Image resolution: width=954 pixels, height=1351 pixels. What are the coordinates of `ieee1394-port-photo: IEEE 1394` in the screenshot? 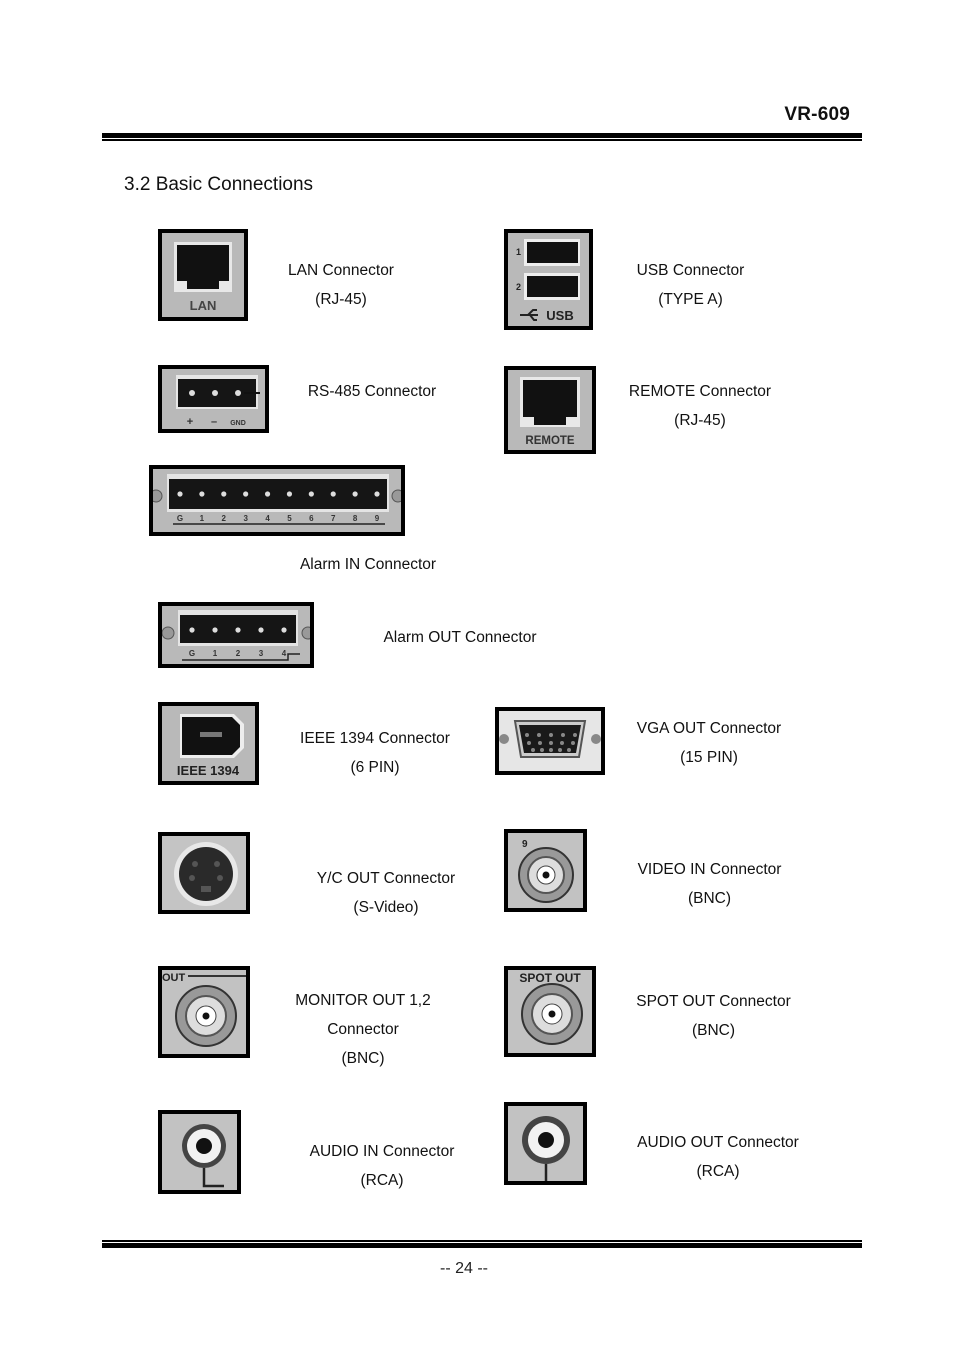 It's located at (208, 743).